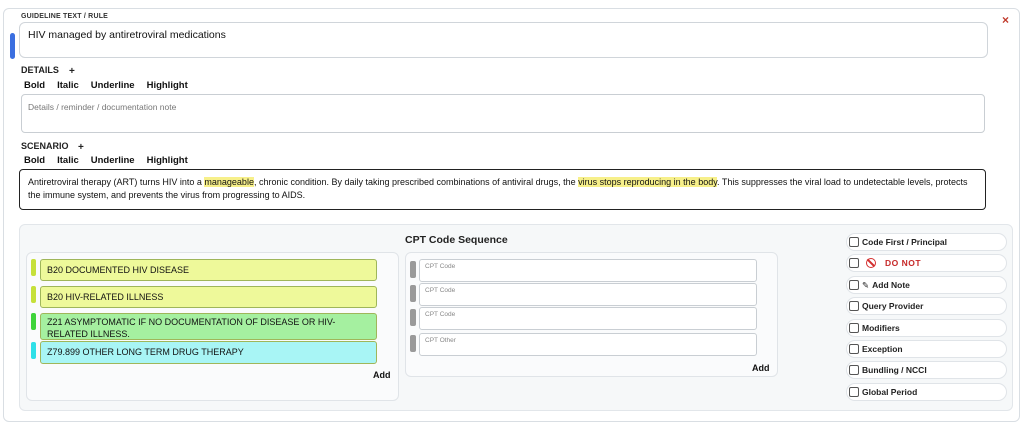 The width and height of the screenshot is (1024, 429). What do you see at coordinates (905, 242) in the screenshot?
I see `option-label: Code First / Principal` at bounding box center [905, 242].